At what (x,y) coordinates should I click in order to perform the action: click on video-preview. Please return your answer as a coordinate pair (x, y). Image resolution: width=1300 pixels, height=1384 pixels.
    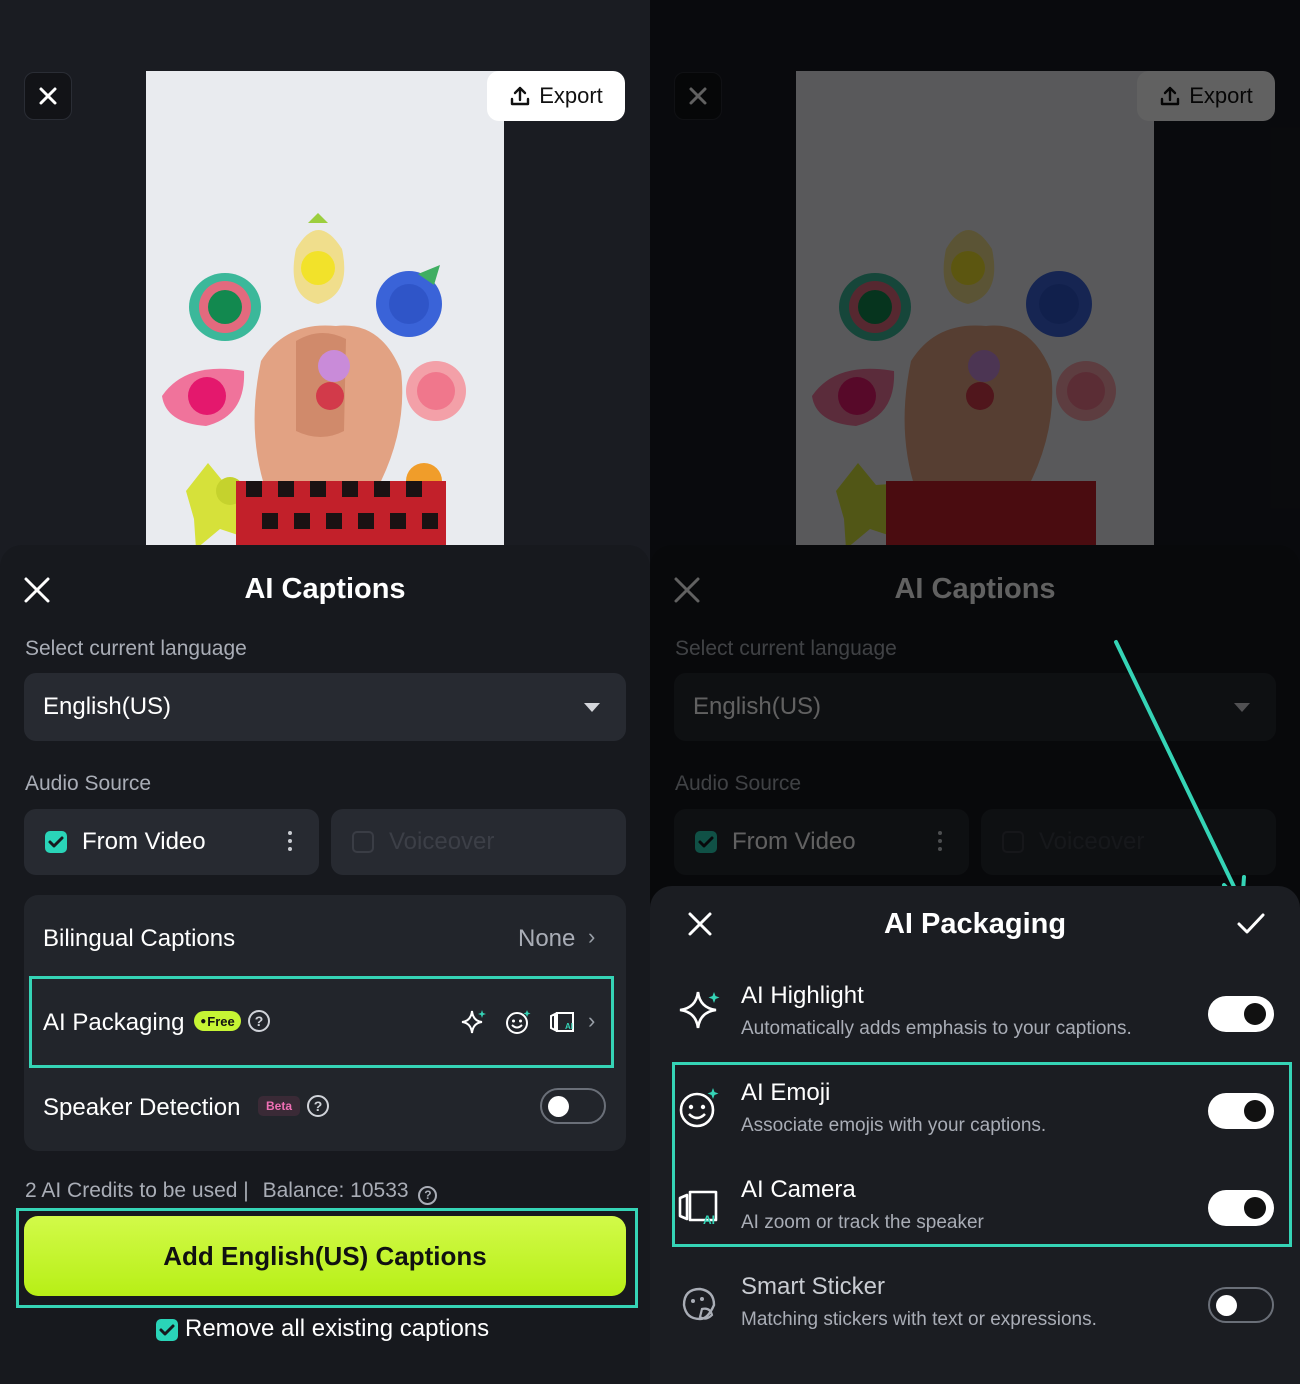
    Looking at the image, I should click on (325, 308).